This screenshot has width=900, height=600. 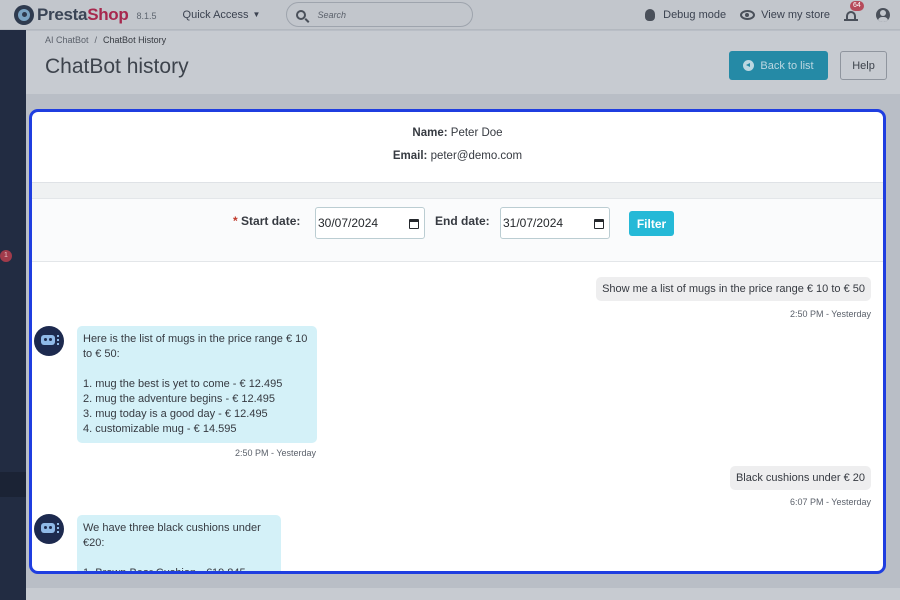 I want to click on prestashop-logo-icon, so click(x=24, y=14).